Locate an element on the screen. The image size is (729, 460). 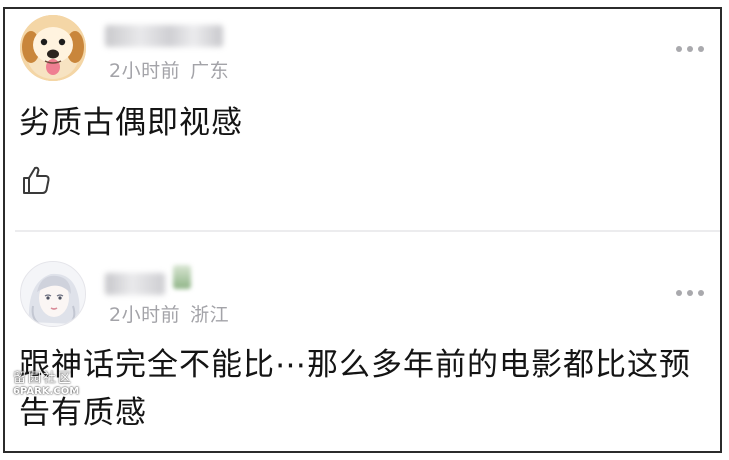
girl-sketch-avatar-icon is located at coordinates (53, 294).